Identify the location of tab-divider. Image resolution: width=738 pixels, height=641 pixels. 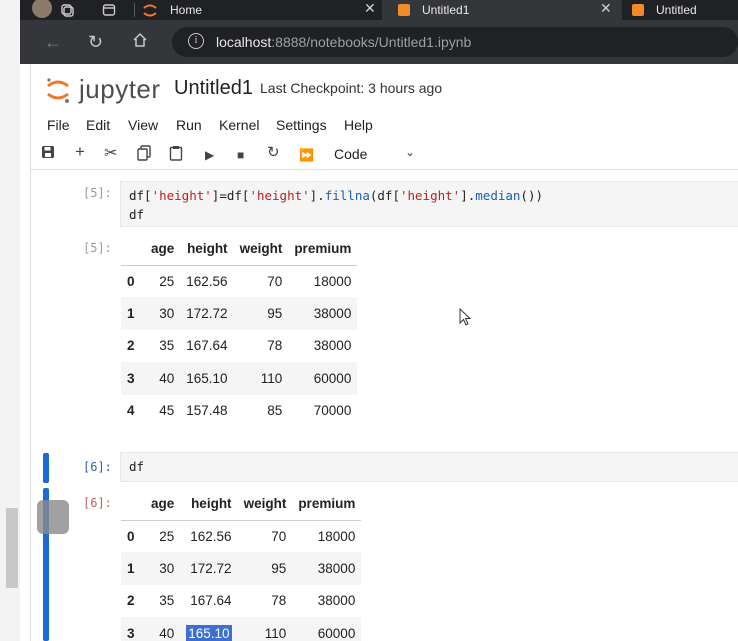
(134, 10).